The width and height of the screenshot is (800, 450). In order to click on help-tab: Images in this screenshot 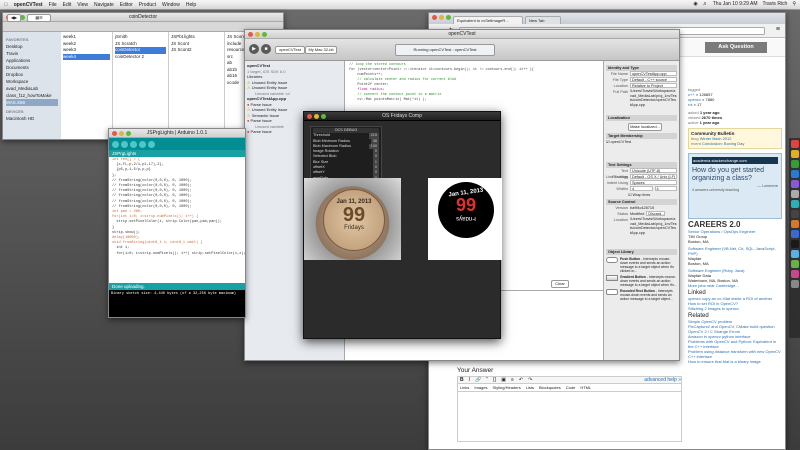, I will do `click(480, 387)`.